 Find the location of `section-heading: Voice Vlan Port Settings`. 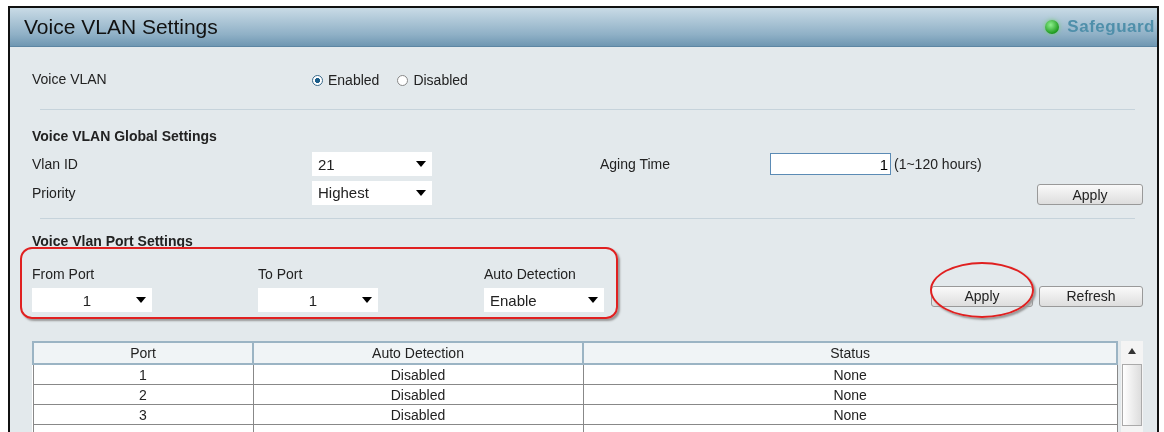

section-heading: Voice Vlan Port Settings is located at coordinates (113, 241).